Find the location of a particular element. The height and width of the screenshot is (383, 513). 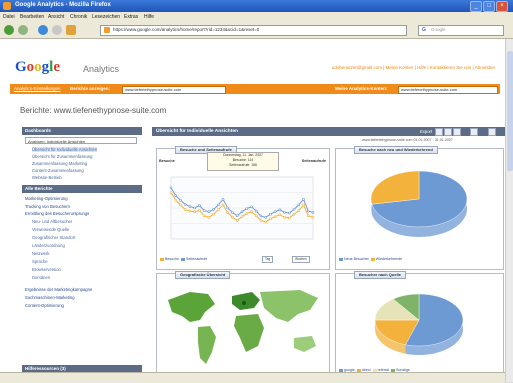

menu-bearbeiten: Bearbeiten is located at coordinates (32, 17).